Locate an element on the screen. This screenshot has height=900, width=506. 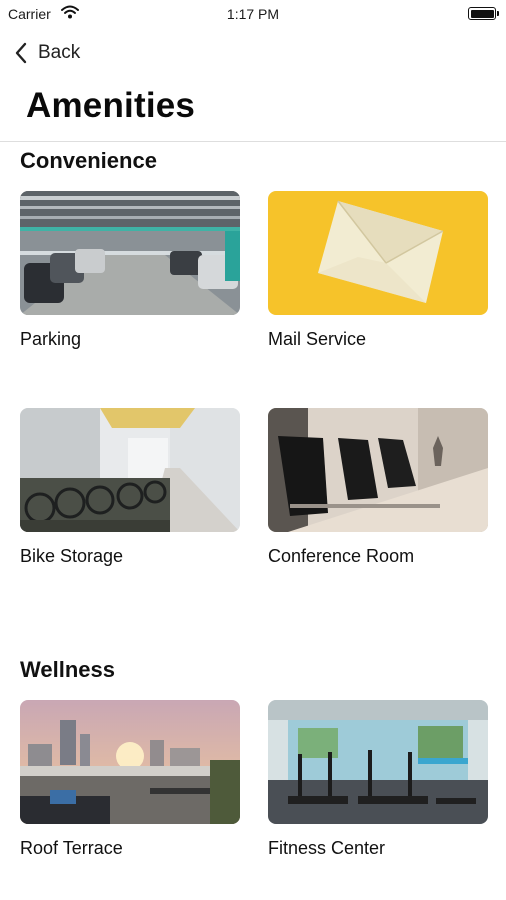
chevron-left-icon is located at coordinates (21, 53).